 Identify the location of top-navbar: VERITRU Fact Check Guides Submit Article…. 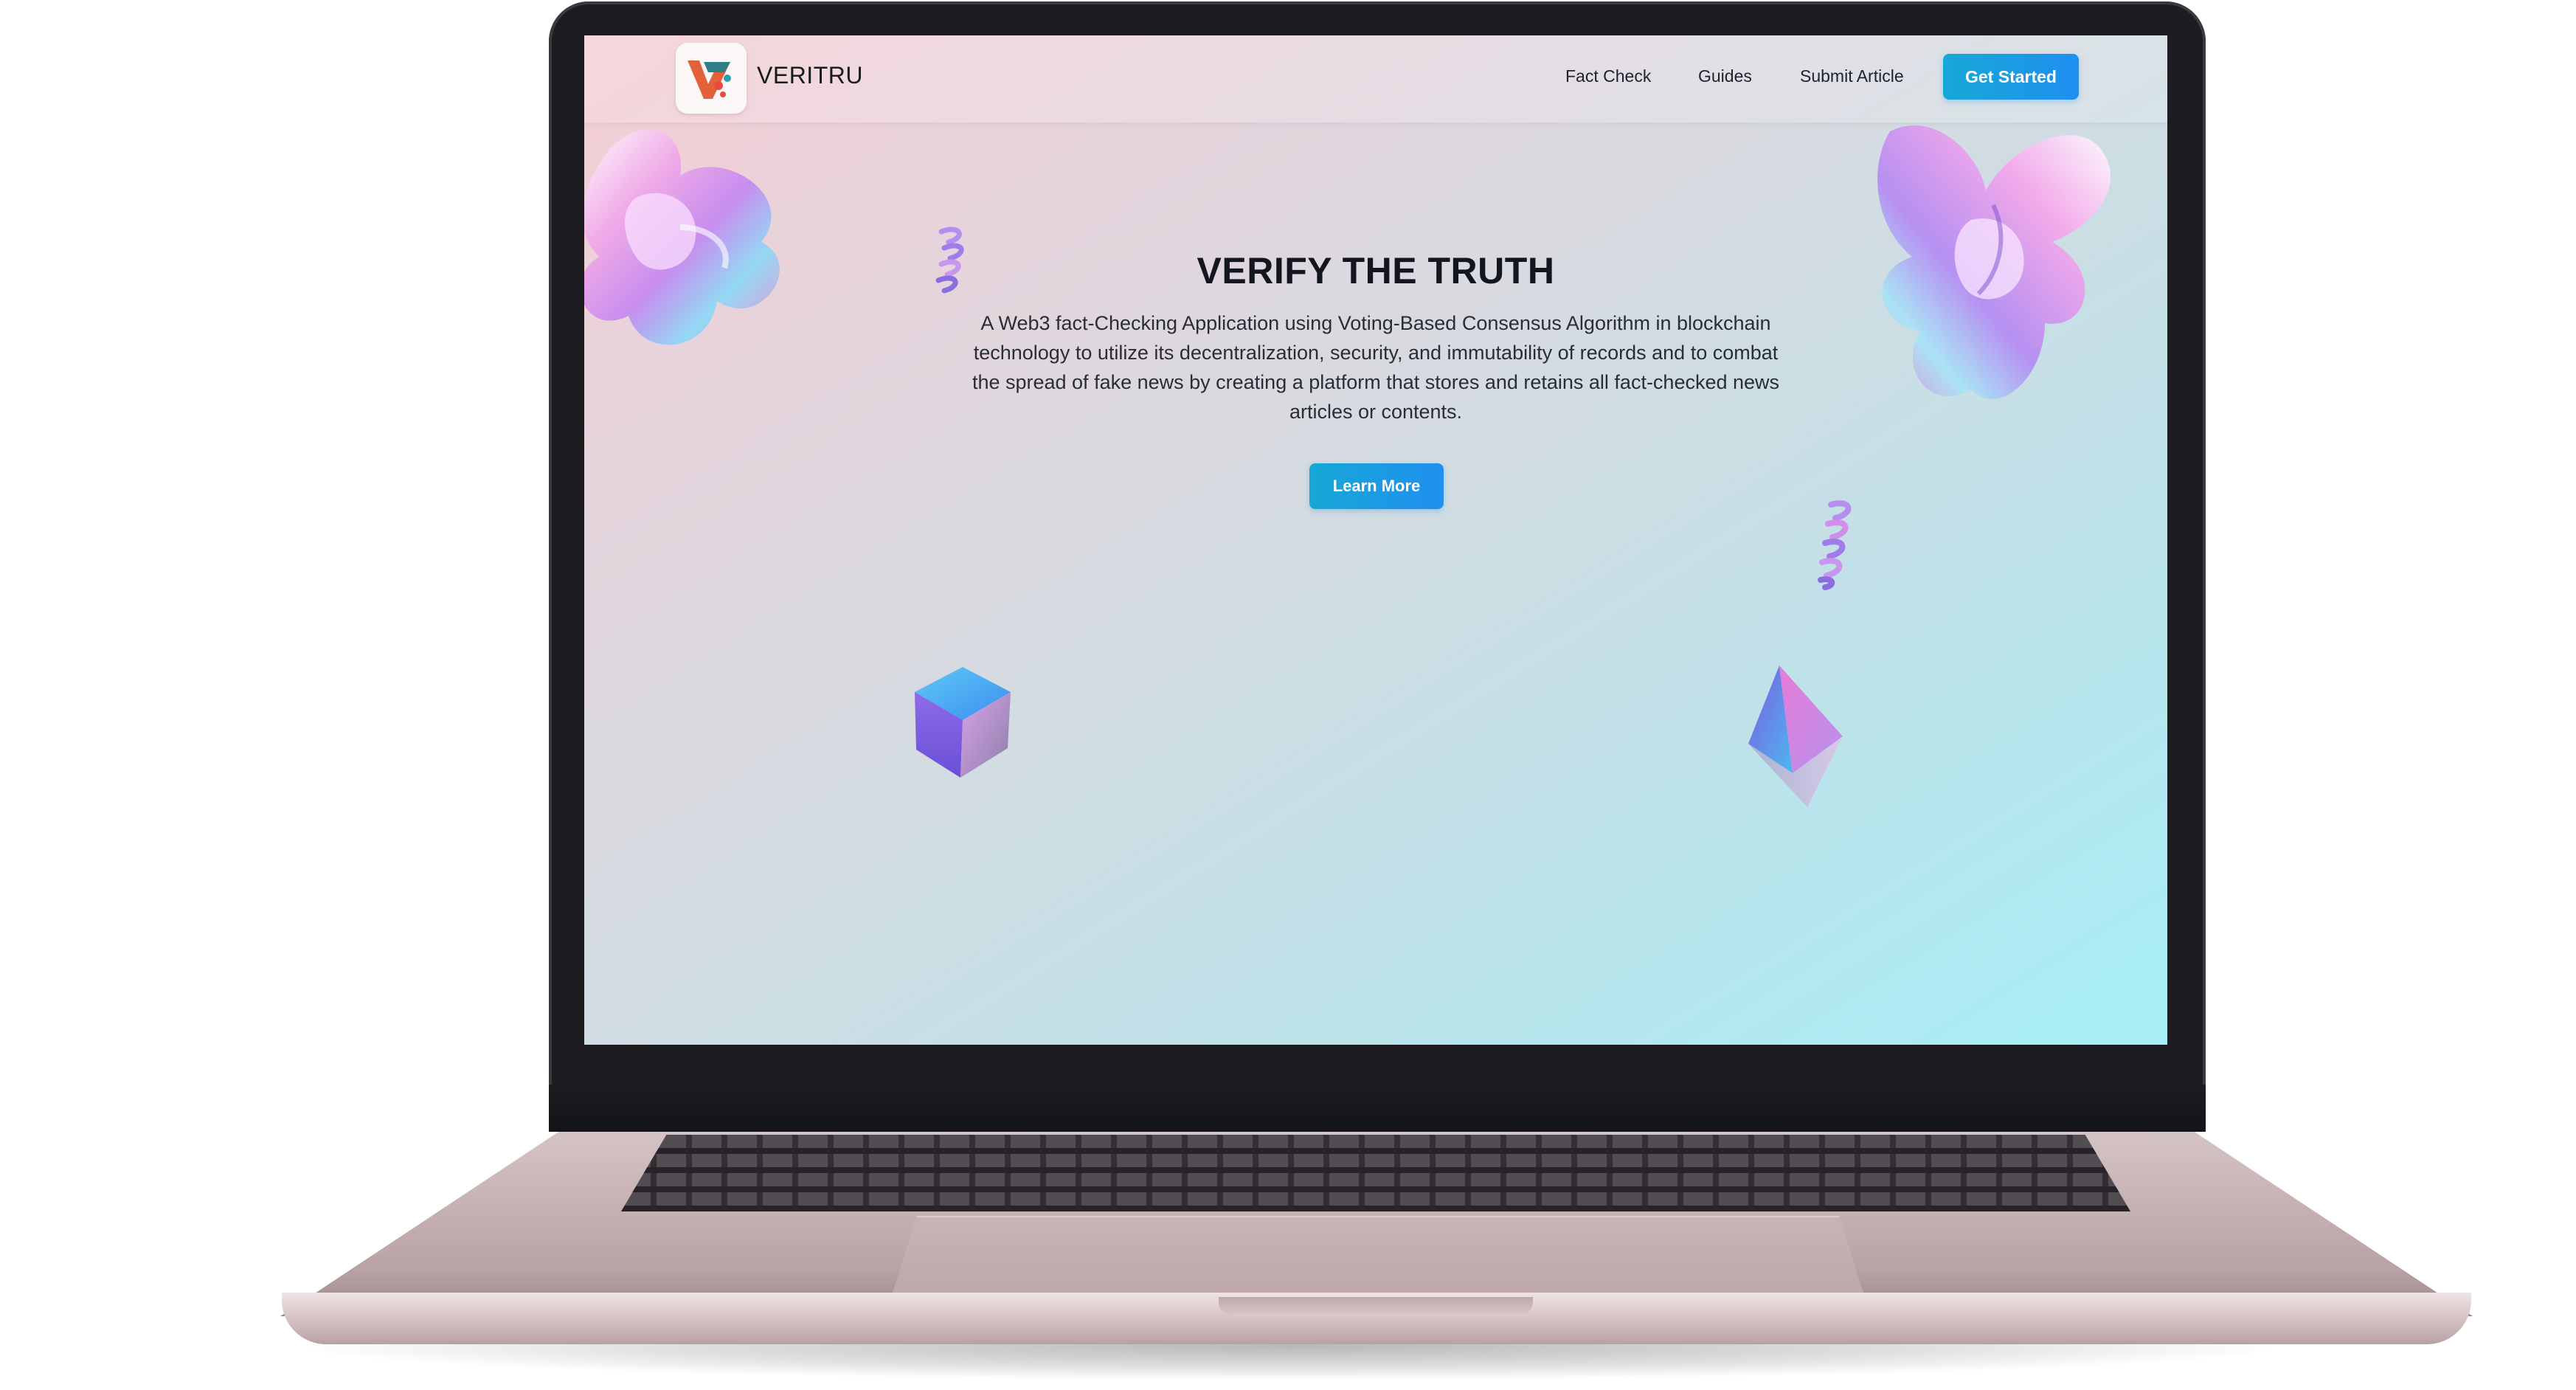
(1376, 78).